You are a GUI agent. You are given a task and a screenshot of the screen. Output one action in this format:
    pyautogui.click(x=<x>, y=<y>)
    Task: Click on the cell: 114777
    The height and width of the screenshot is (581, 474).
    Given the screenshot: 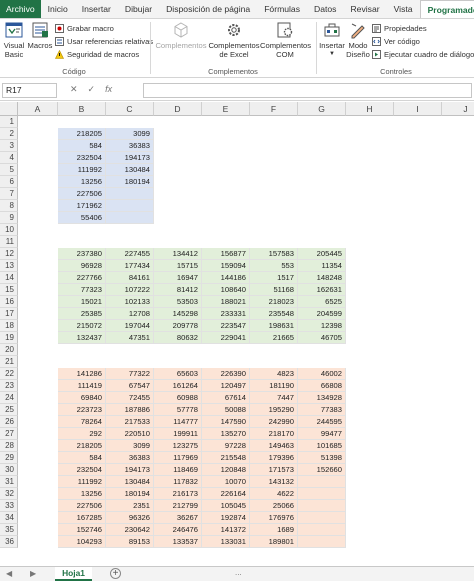 What is the action you would take?
    pyautogui.click(x=178, y=422)
    